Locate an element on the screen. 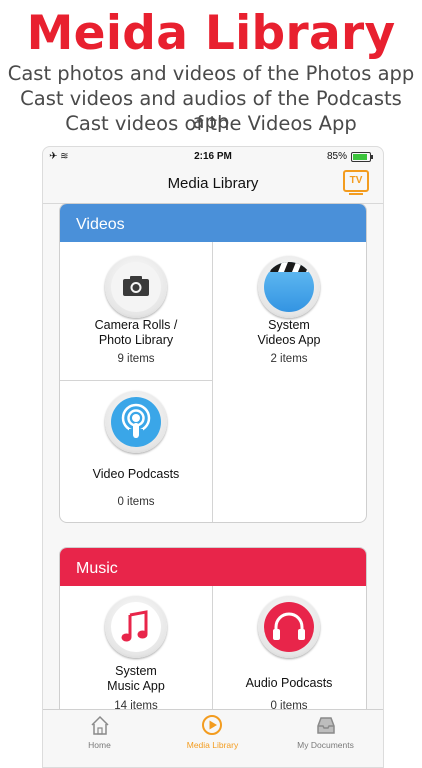 The width and height of the screenshot is (422, 768). play-circle-icon is located at coordinates (212, 725).